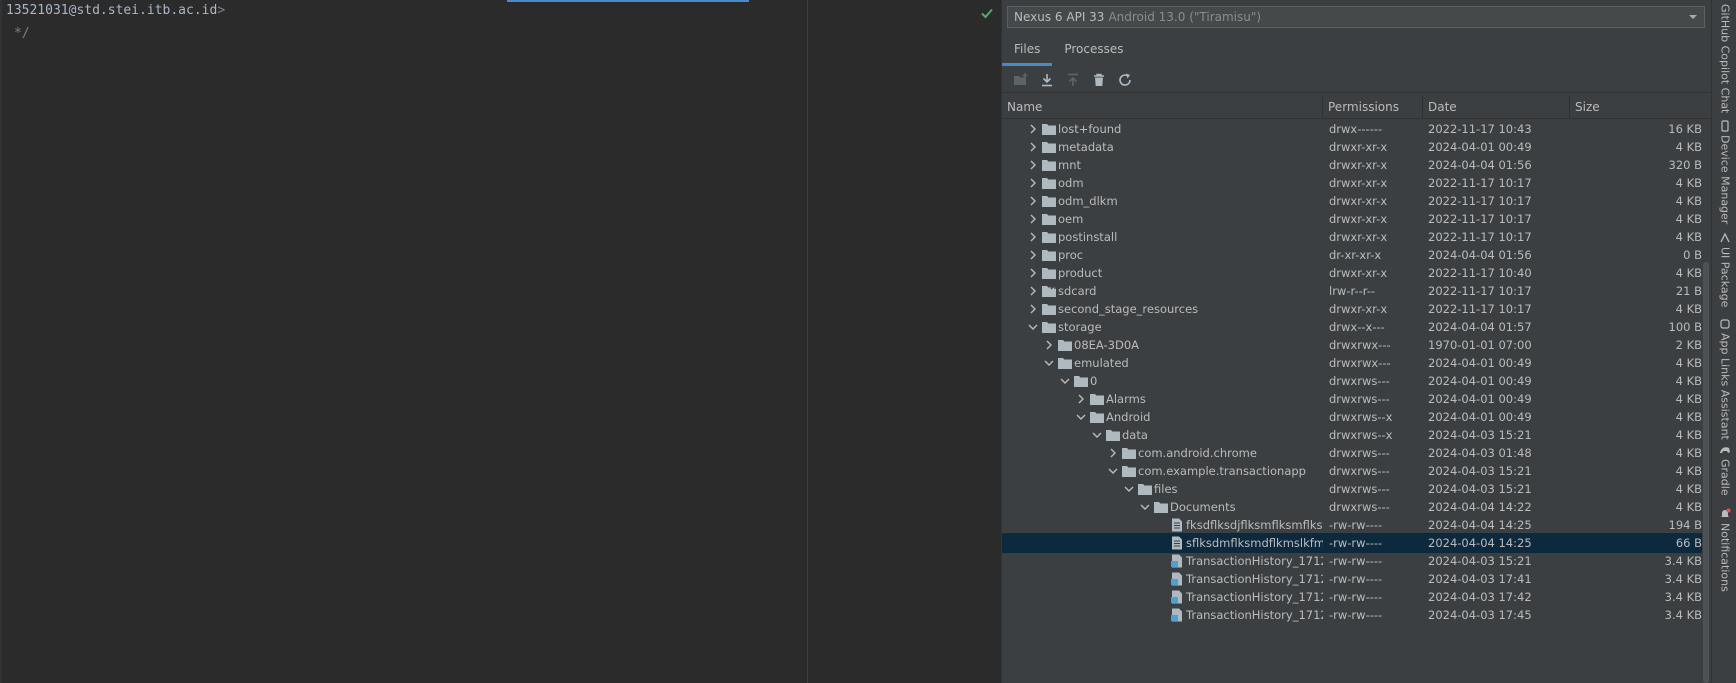 Image resolution: width=1736 pixels, height=683 pixels. I want to click on file-row: sdcard lrw-r--r-- 2022-11-17 10:17 21 B, so click(1352, 291).